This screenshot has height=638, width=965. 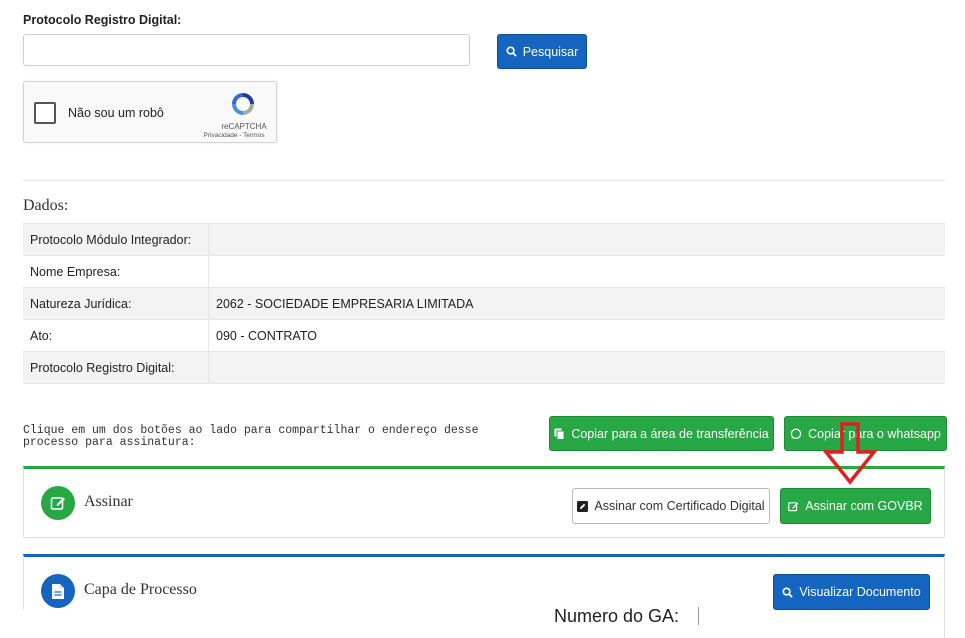 What do you see at coordinates (140, 589) in the screenshot?
I see `capa-panel-title: Capa de Processo` at bounding box center [140, 589].